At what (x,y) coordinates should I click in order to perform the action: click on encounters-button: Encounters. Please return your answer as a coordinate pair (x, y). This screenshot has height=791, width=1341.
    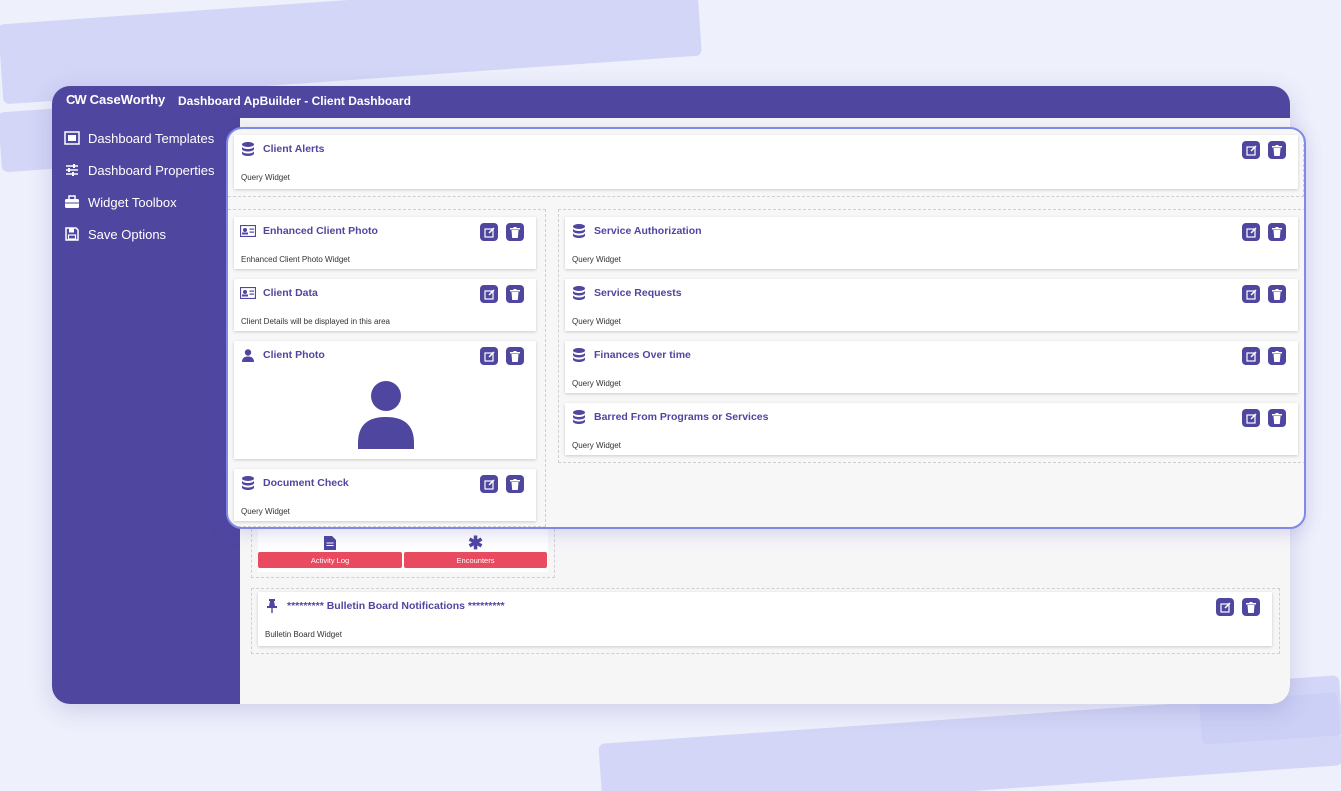
    Looking at the image, I should click on (475, 560).